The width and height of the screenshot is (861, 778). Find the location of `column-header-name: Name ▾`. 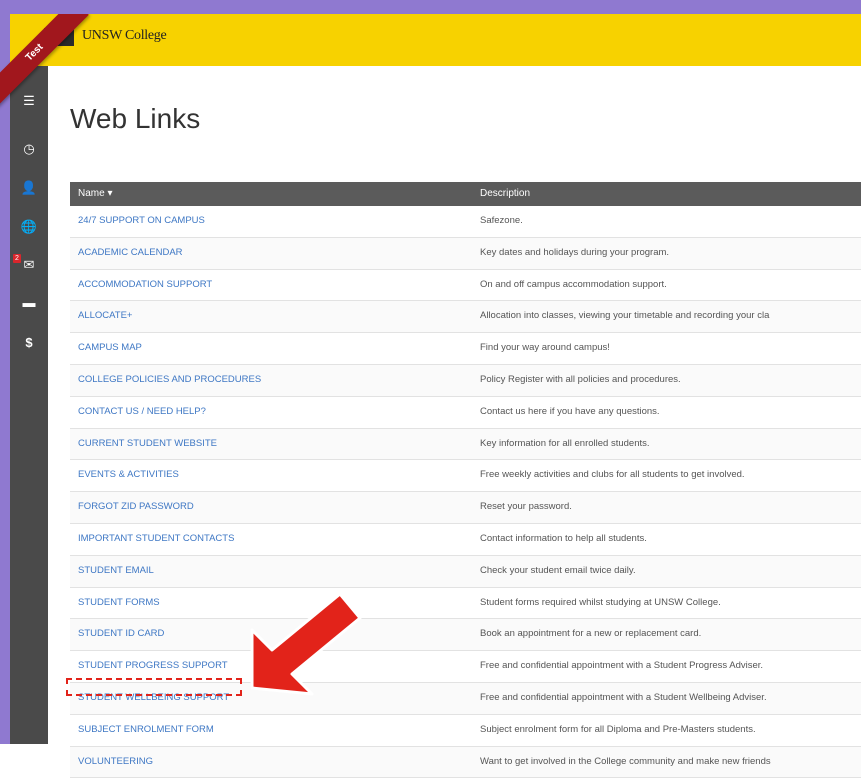

column-header-name: Name ▾ is located at coordinates (95, 194).